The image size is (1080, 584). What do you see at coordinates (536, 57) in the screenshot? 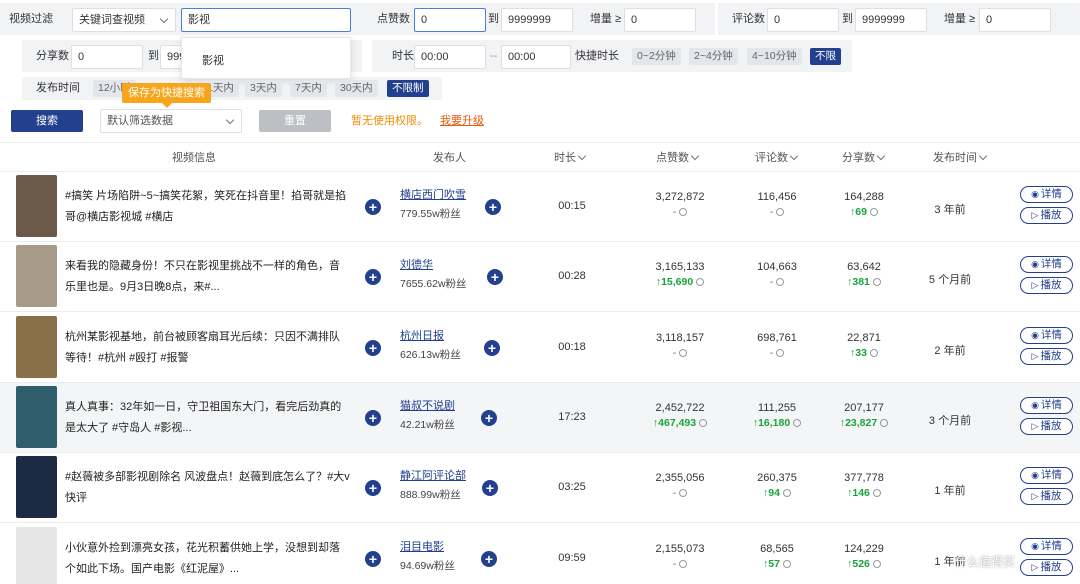
I see `duration-to-input: 00:00` at bounding box center [536, 57].